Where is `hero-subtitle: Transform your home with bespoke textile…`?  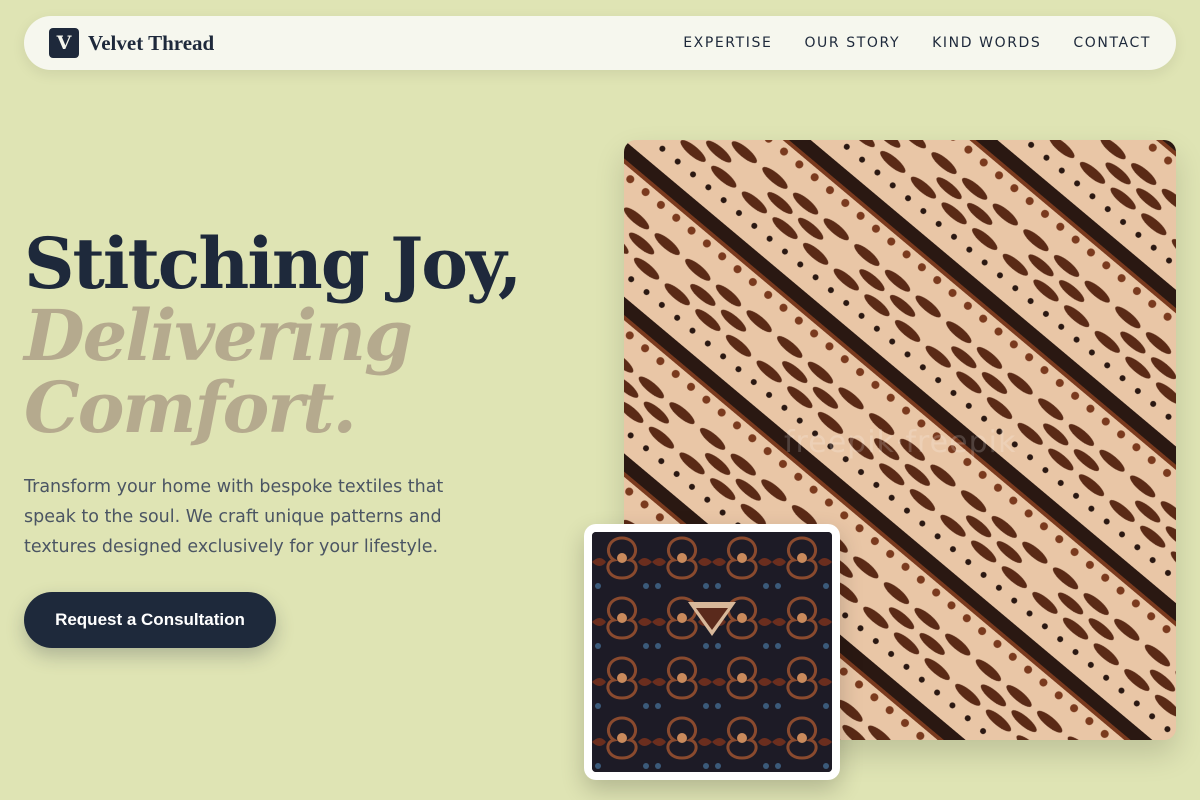
hero-subtitle: Transform your home with bespoke textile… is located at coordinates (234, 517).